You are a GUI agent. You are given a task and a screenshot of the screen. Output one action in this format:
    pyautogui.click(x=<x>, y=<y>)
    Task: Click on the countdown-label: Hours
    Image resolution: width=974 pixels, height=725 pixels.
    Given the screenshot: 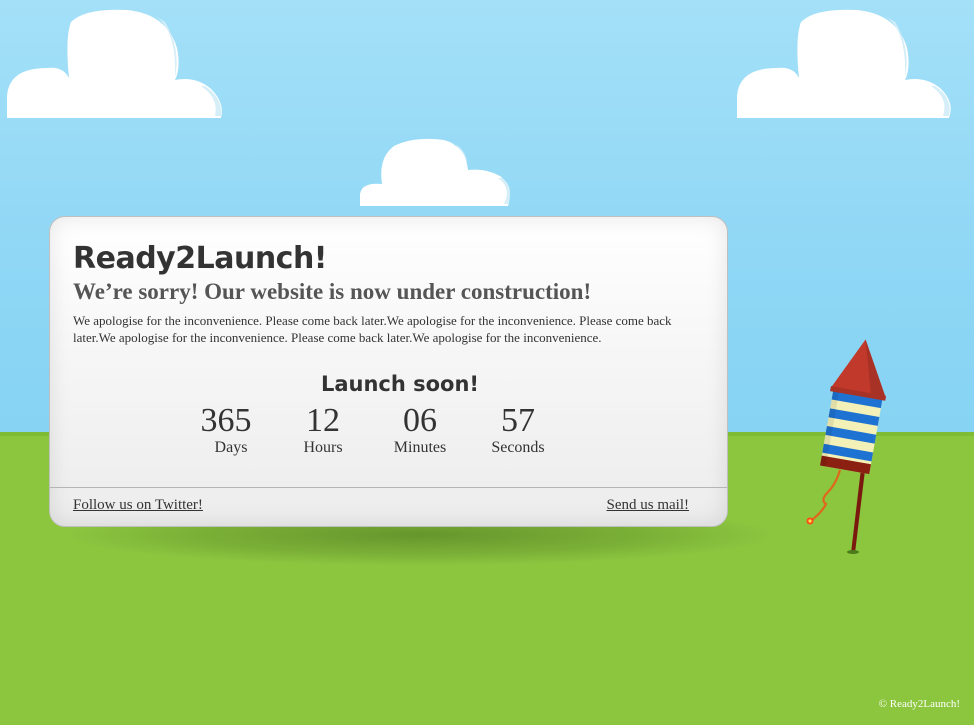 What is the action you would take?
    pyautogui.click(x=323, y=447)
    